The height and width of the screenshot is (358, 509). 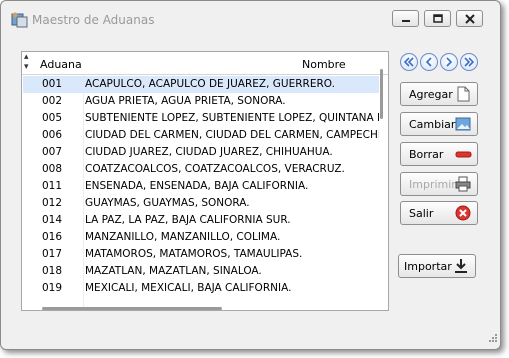 I want to click on table-row: 002 AGUA PRIETA, AGUA PRIETA, SONORA., so click(x=201, y=101).